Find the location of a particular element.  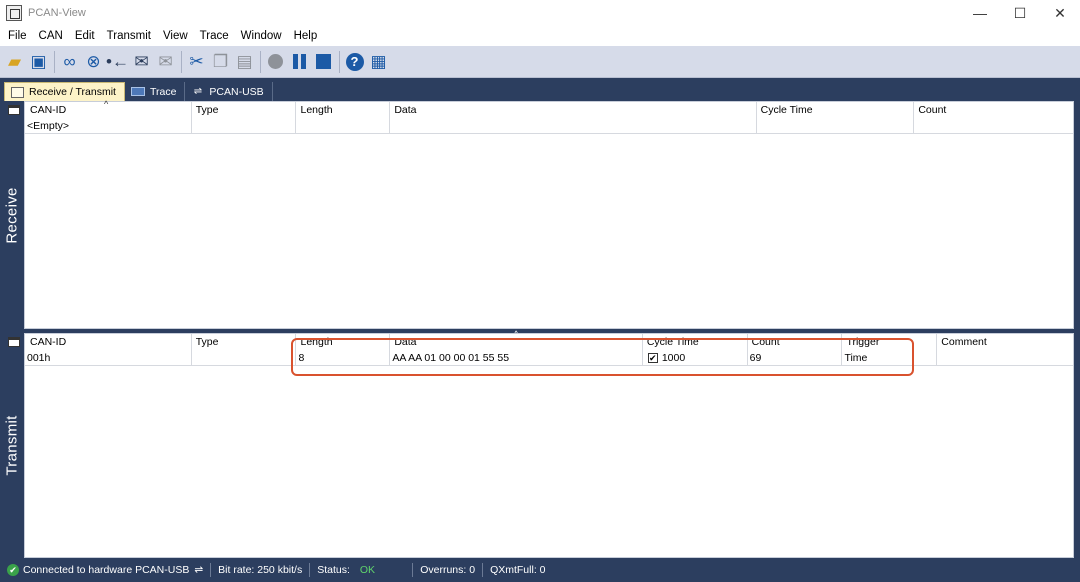

tab-label: Trace is located at coordinates (163, 91).